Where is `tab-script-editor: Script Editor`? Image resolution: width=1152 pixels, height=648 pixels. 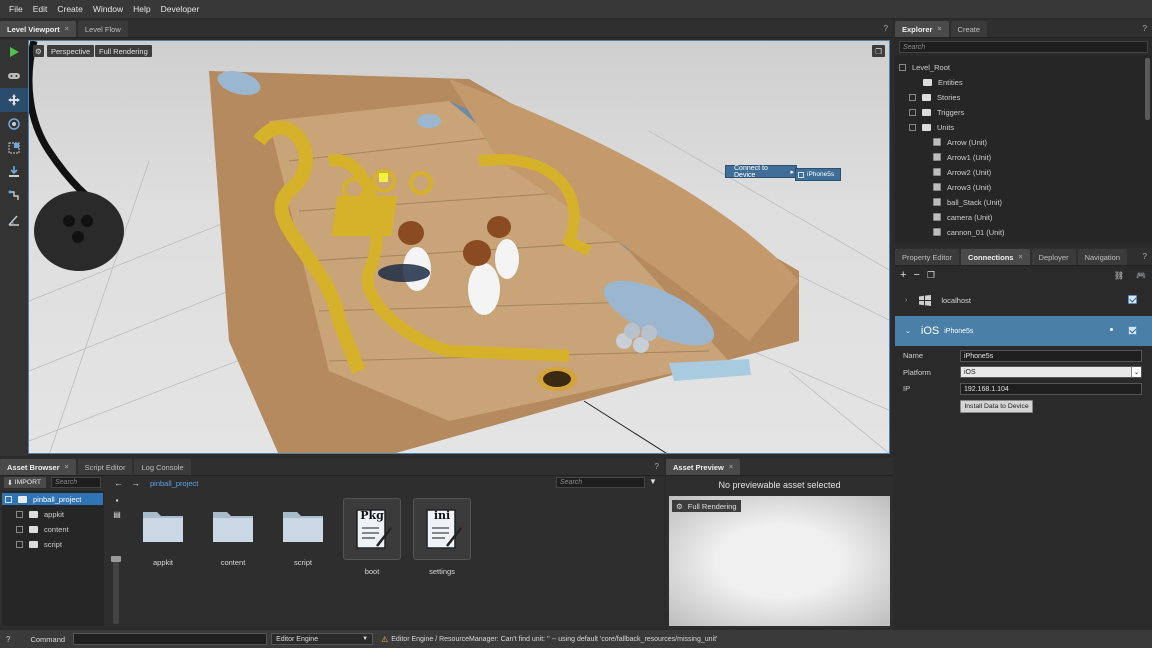 tab-script-editor: Script Editor is located at coordinates (105, 467).